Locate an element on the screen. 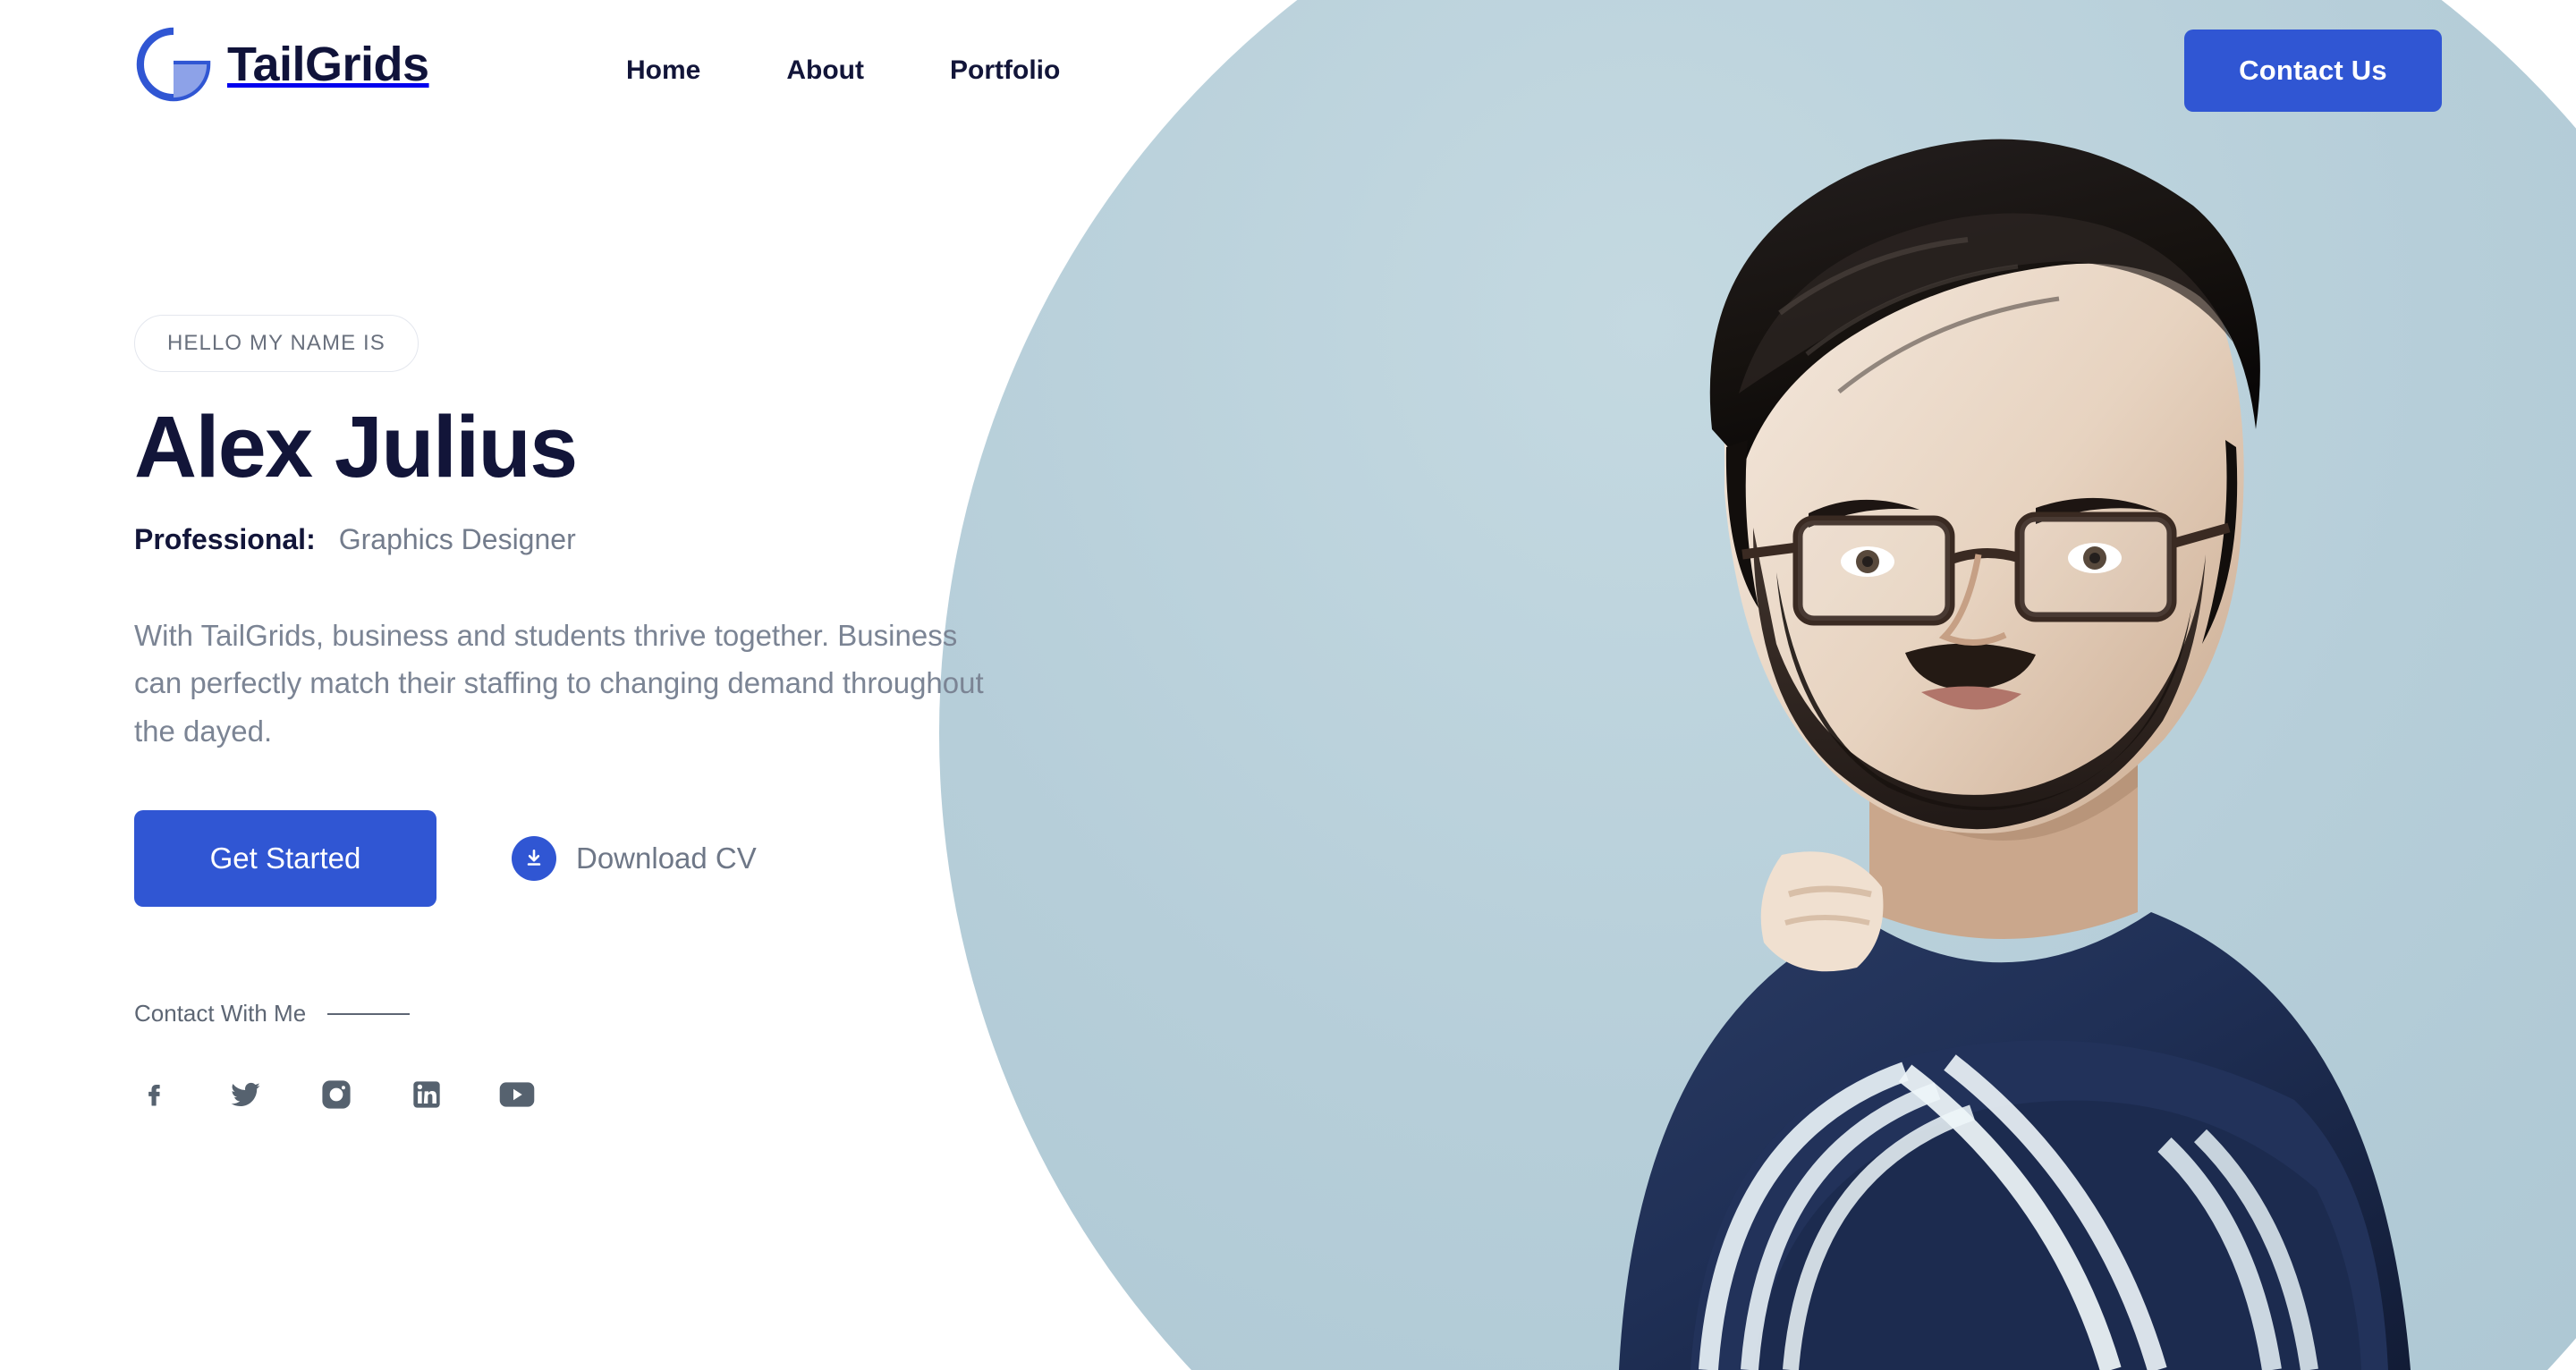 Image resolution: width=2576 pixels, height=1370 pixels. nav-item-about: About is located at coordinates (825, 70).